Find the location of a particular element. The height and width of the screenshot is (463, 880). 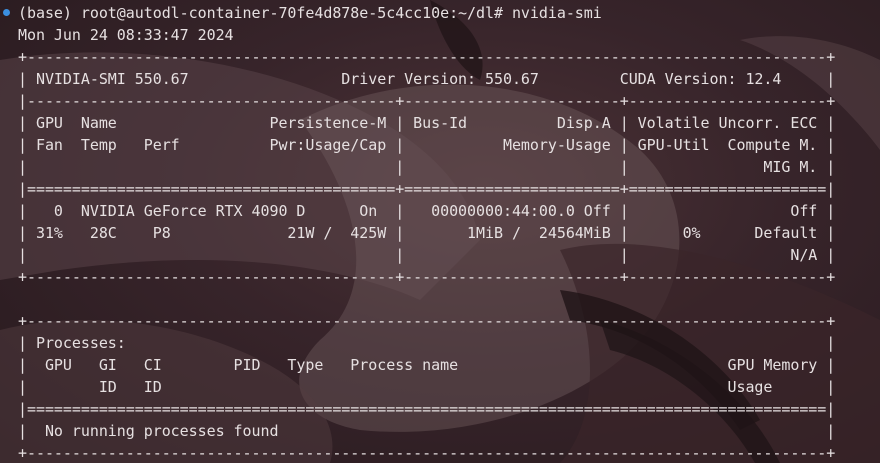

processes-title: | Processes: | is located at coordinates (427, 343).